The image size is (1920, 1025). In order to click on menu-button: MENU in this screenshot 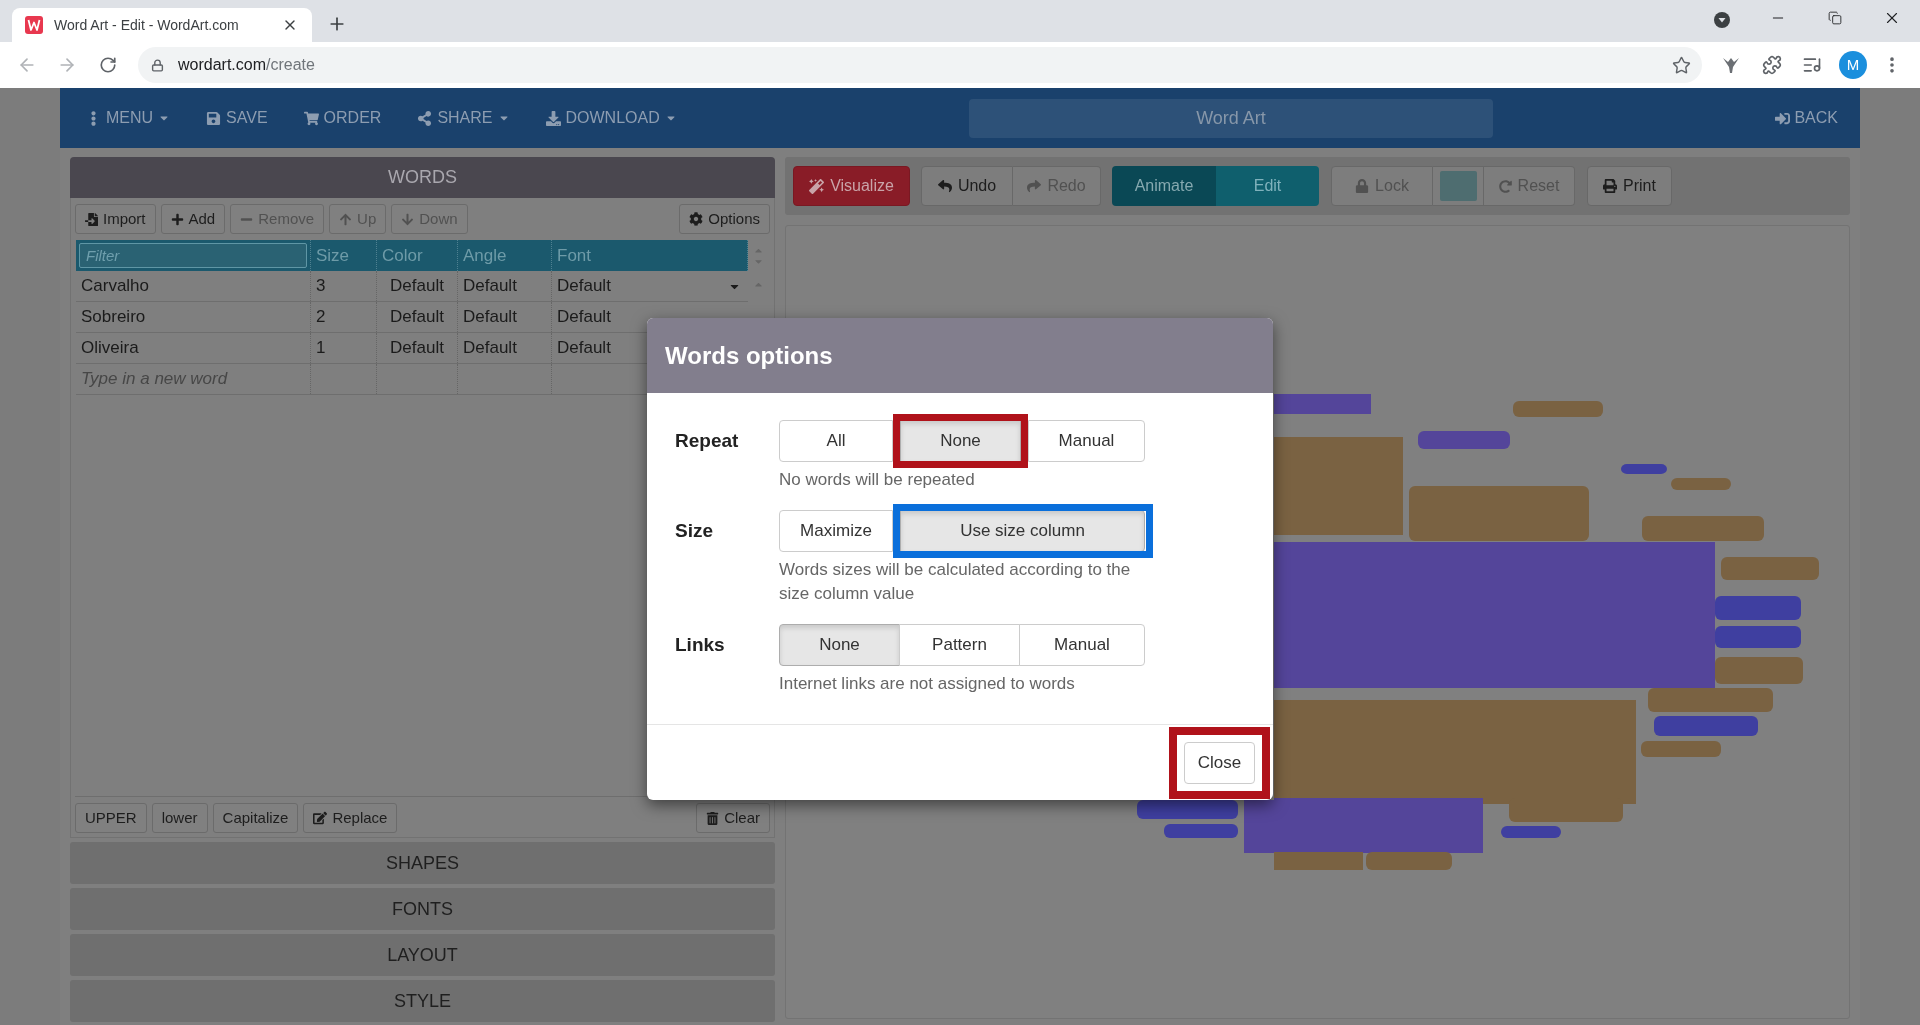, I will do `click(128, 118)`.